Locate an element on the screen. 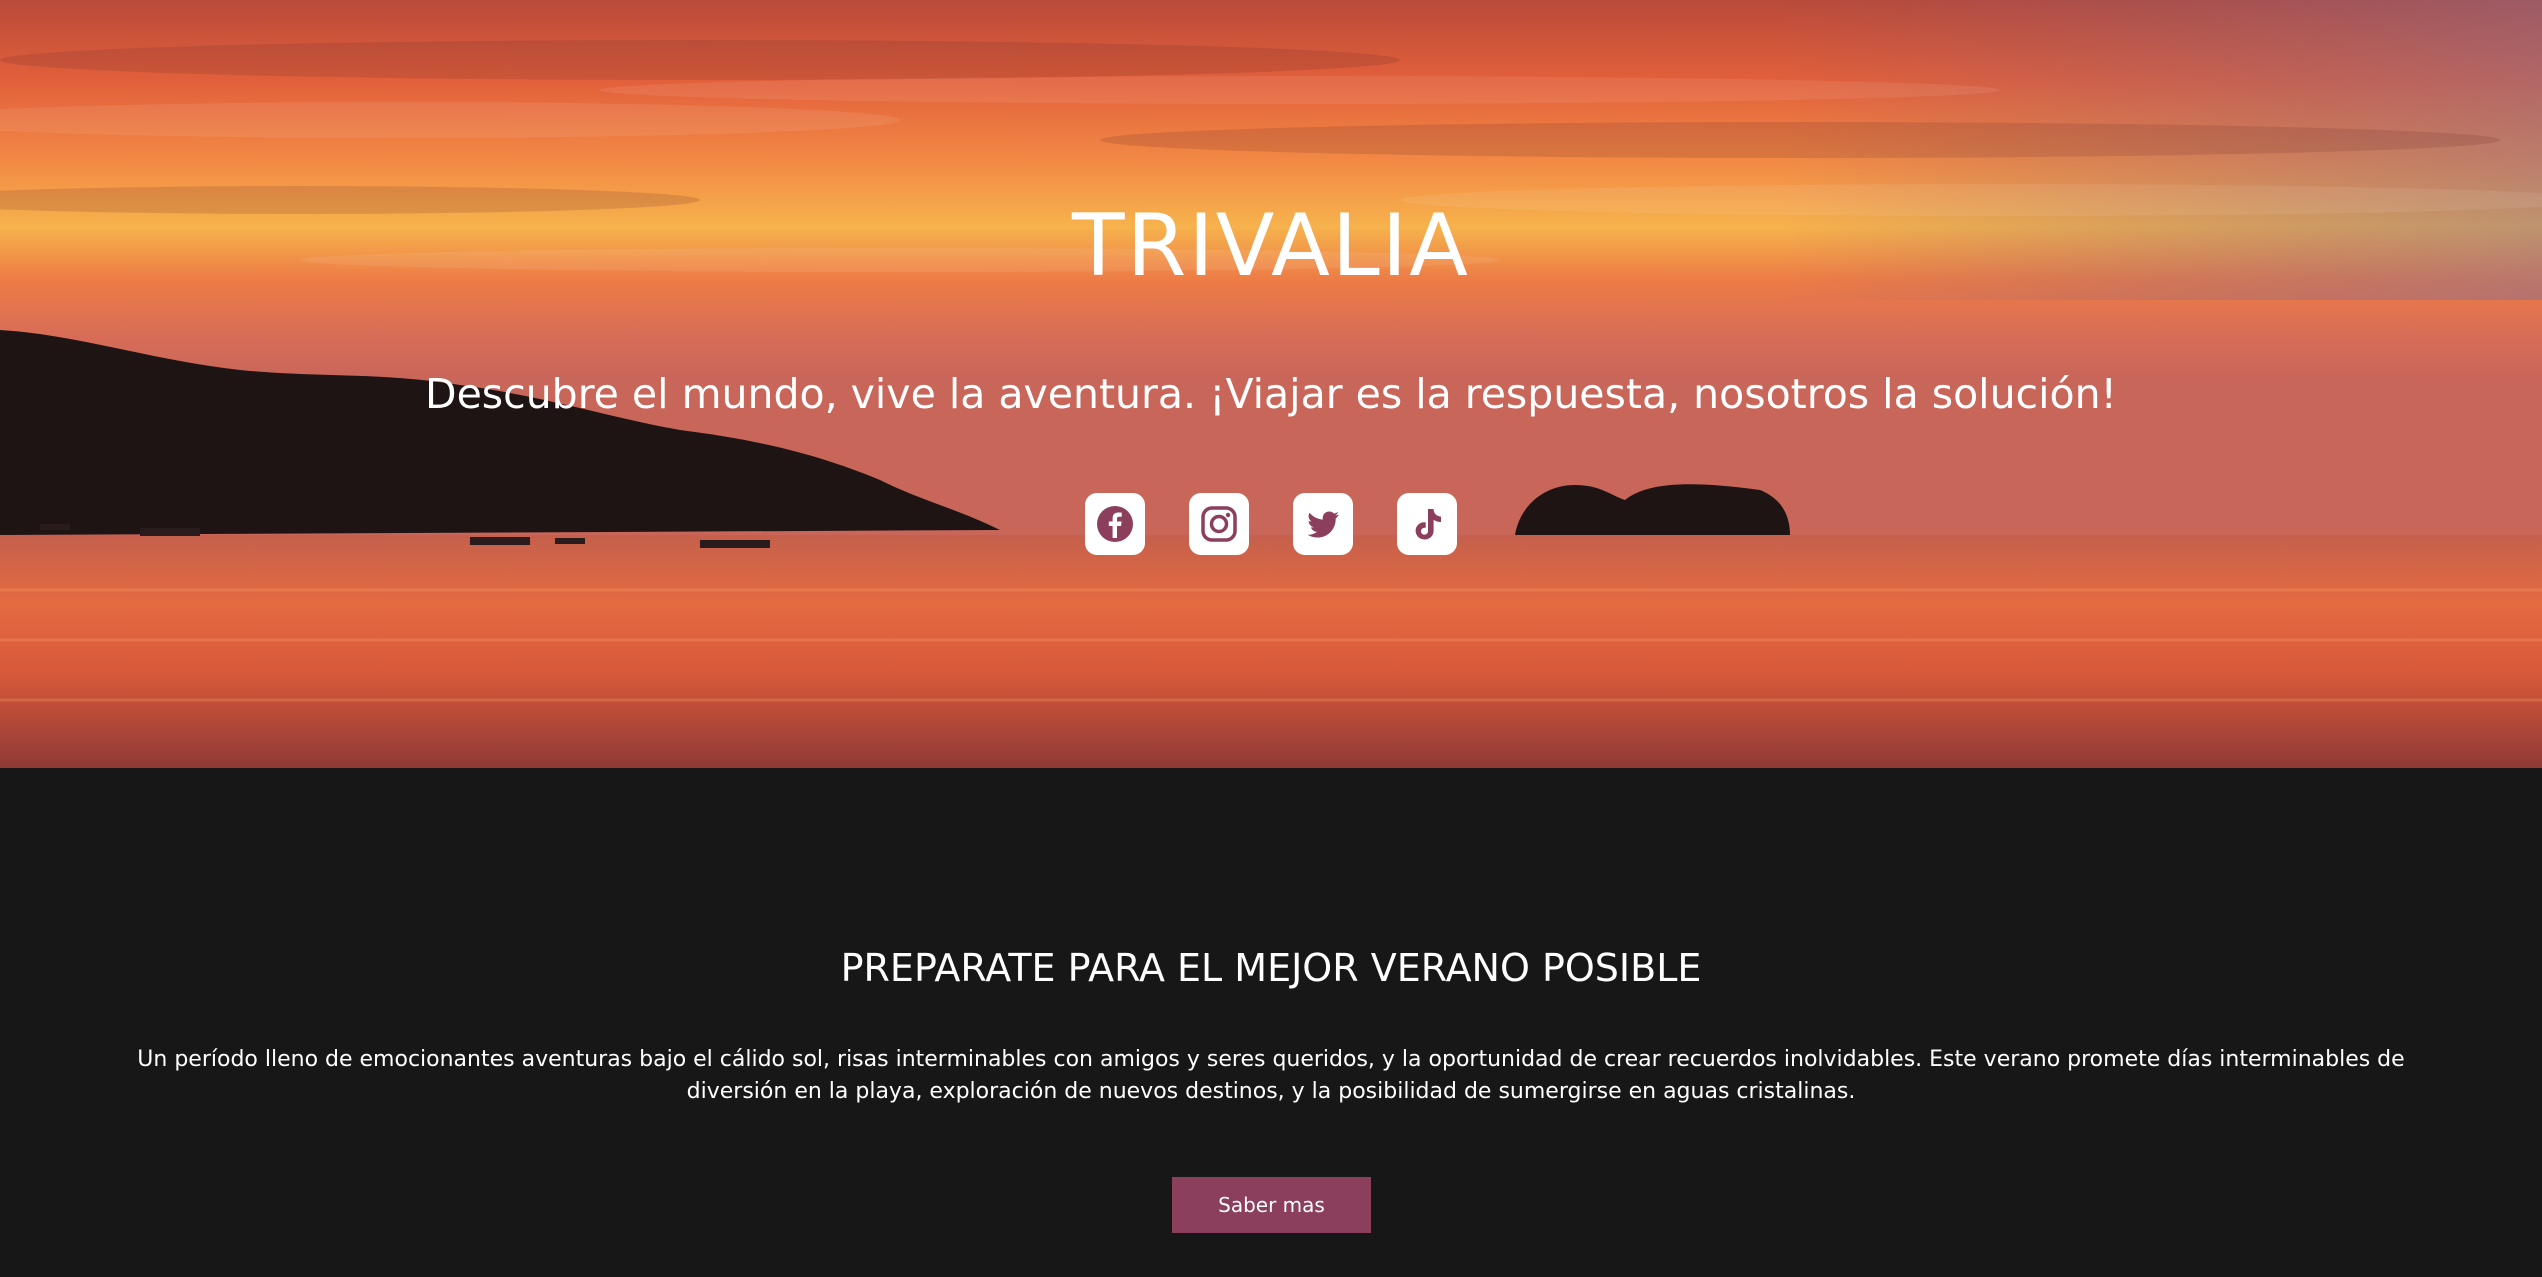  instagram-link is located at coordinates (1219, 524).